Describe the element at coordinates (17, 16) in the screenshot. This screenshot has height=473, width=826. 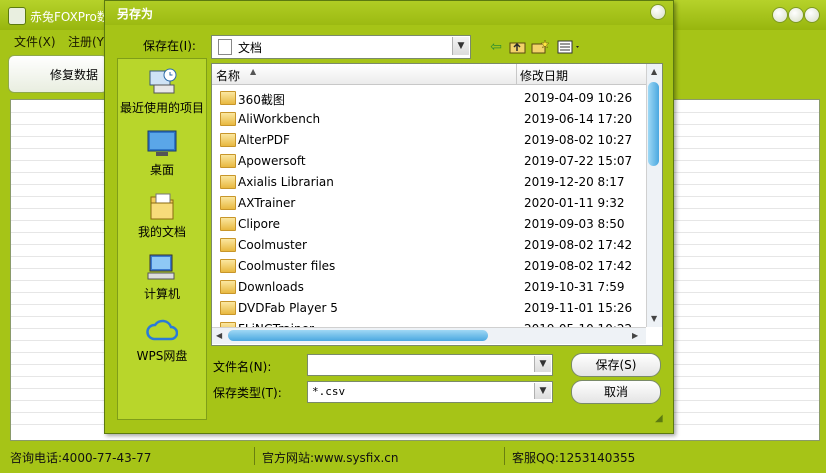
I see `app-icon` at that location.